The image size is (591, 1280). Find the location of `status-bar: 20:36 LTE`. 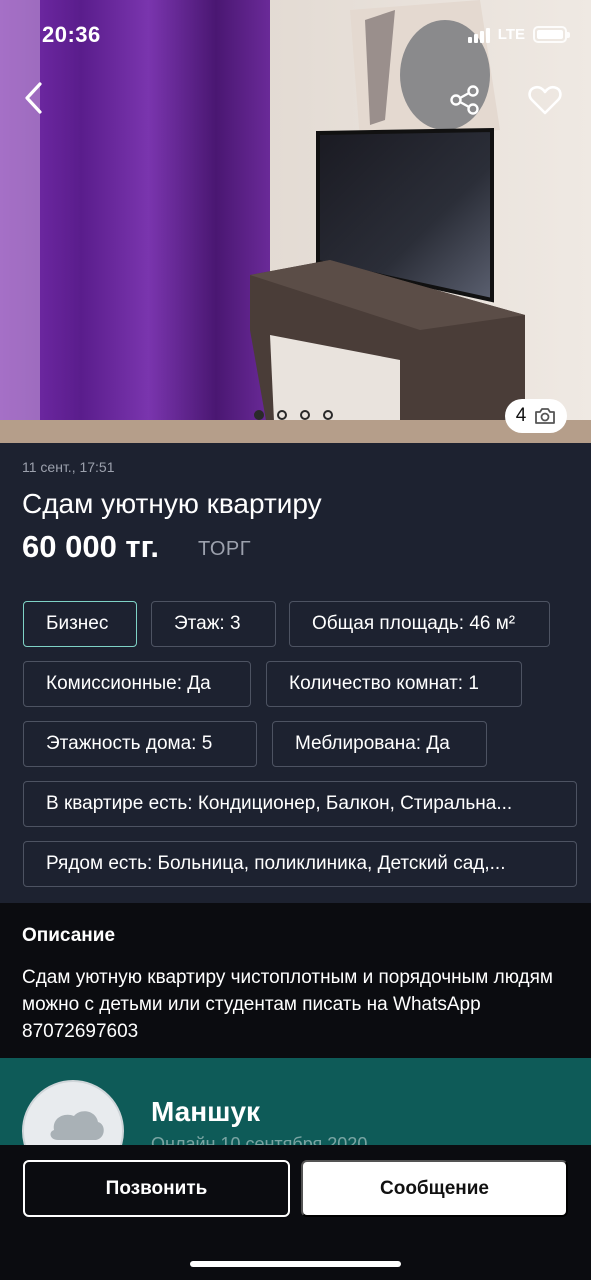

status-bar: 20:36 LTE is located at coordinates (295, 35).